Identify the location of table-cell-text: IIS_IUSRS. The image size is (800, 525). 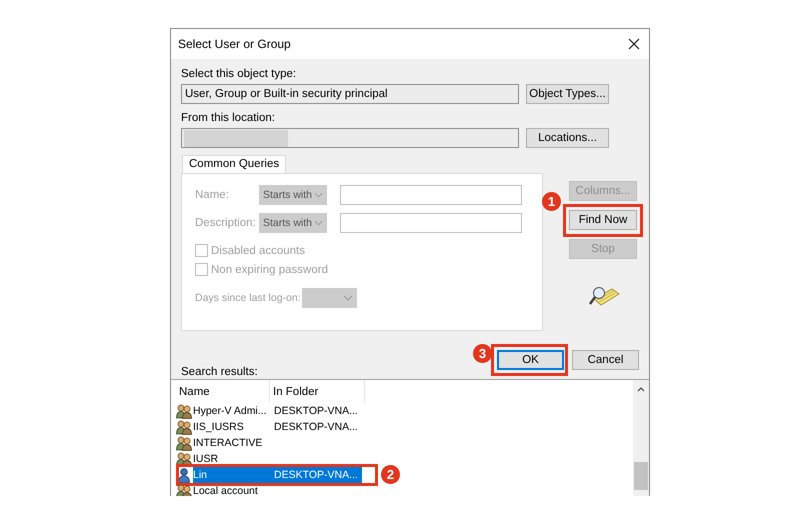
(219, 427).